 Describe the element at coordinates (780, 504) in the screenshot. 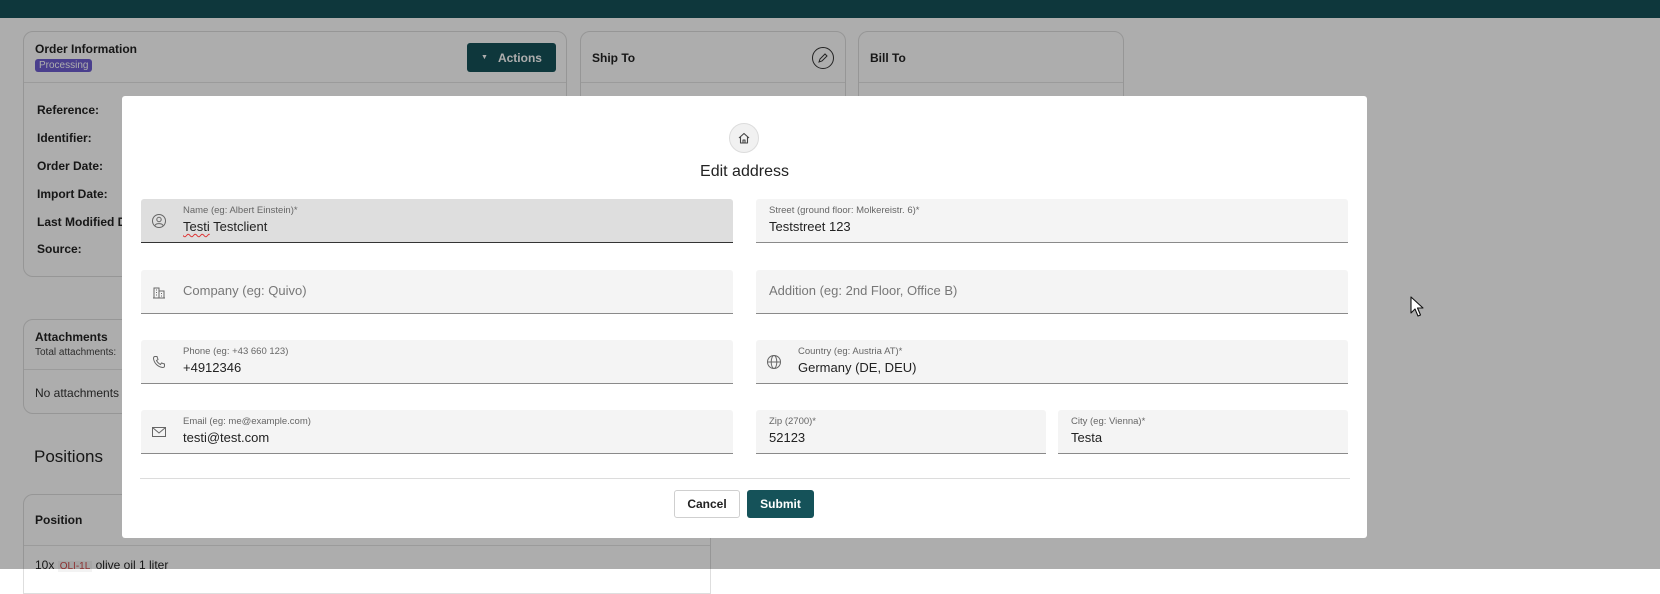

I see `submit-button: Submit` at that location.